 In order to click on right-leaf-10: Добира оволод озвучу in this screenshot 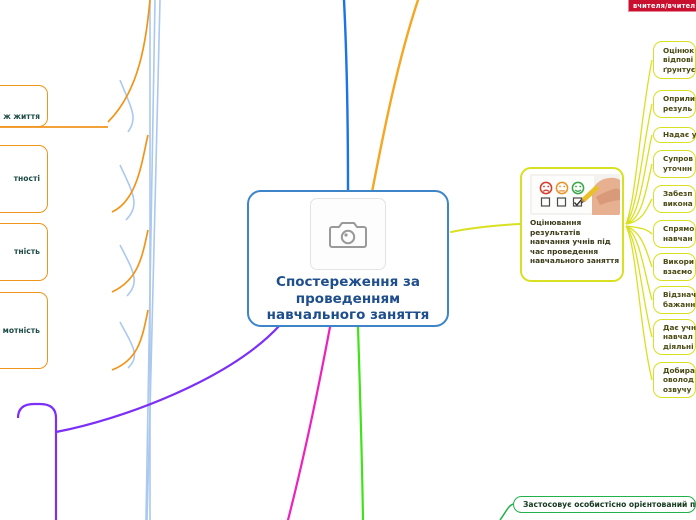, I will do `click(674, 380)`.